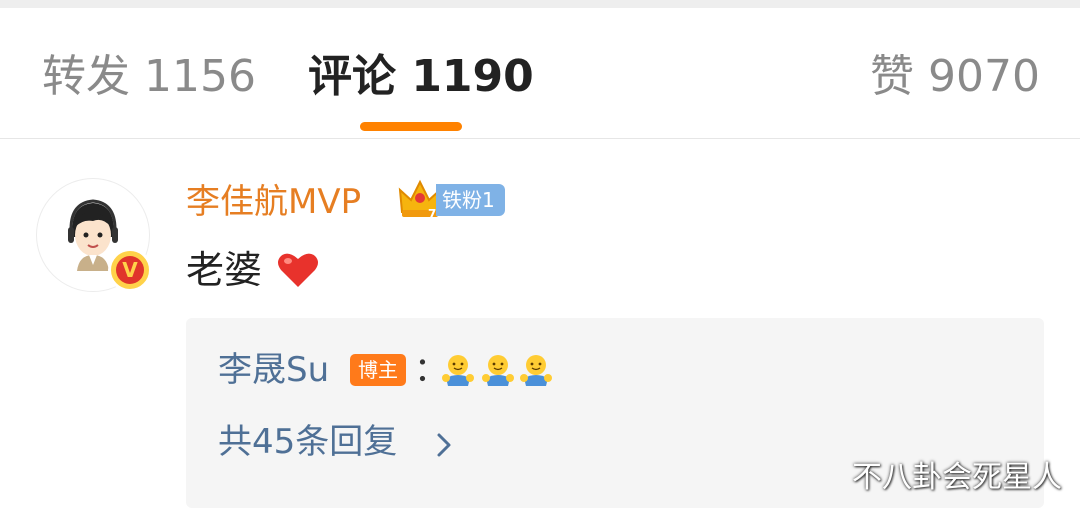 The image size is (1080, 516). Describe the element at coordinates (273, 202) in the screenshot. I see `comment-username: 李佳航MVP` at that location.